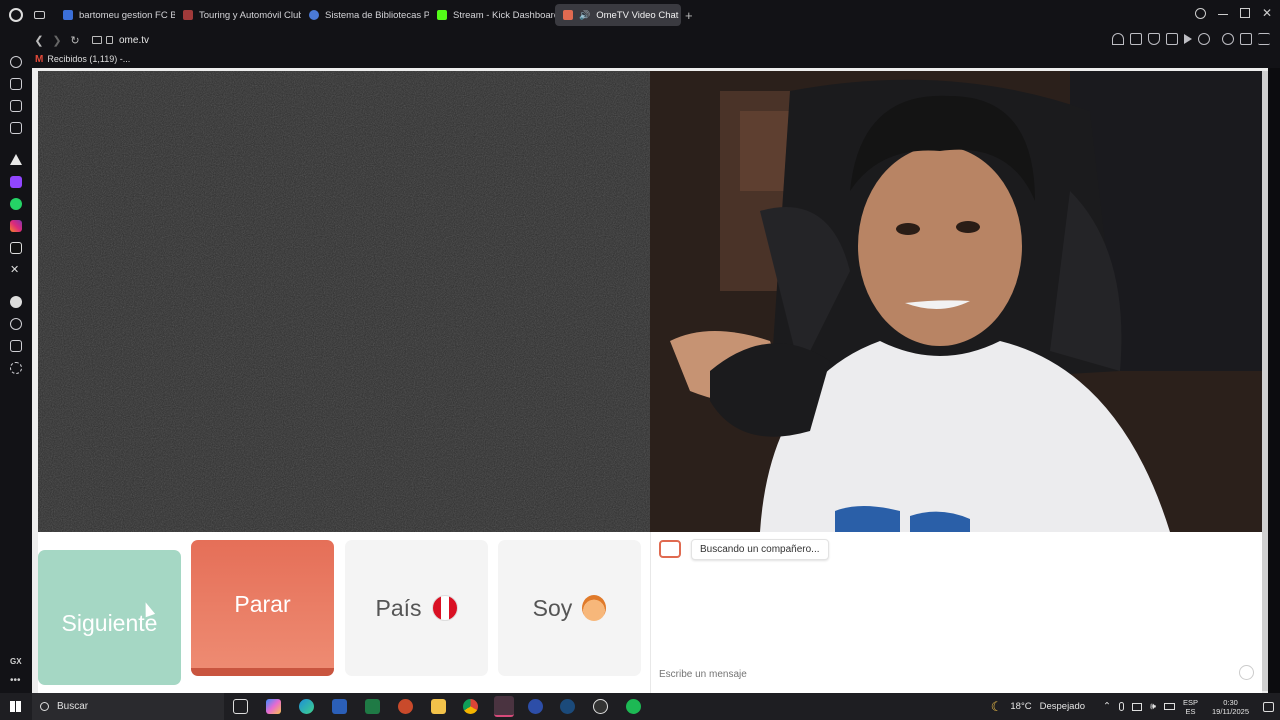  Describe the element at coordinates (1107, 706) in the screenshot. I see `chevron-up-icon: ⌃` at that location.